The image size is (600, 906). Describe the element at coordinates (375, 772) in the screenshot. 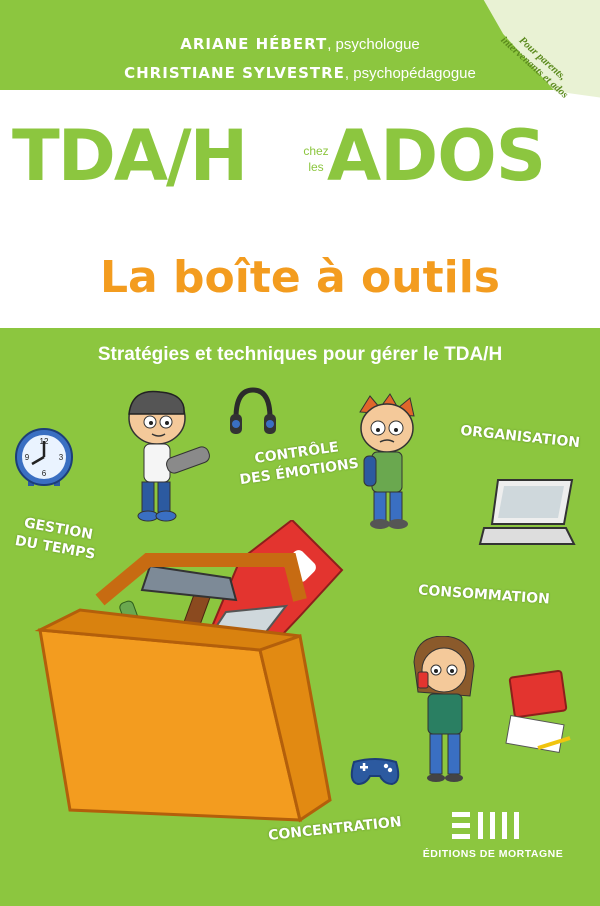

I see `game-controller-icon` at that location.